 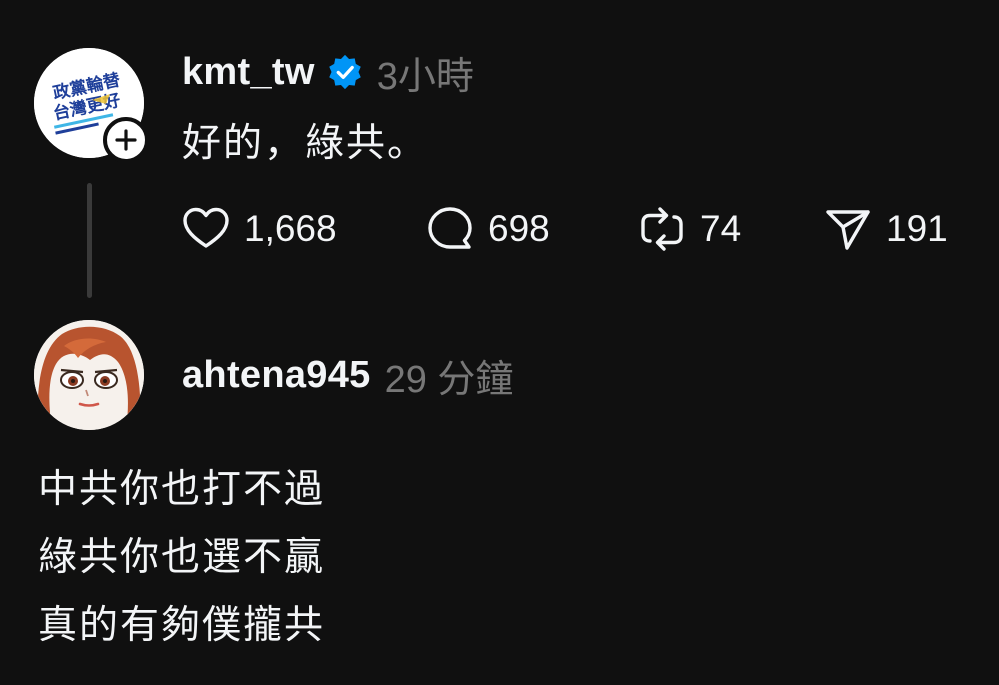 What do you see at coordinates (848, 230) in the screenshot?
I see `send-icon` at bounding box center [848, 230].